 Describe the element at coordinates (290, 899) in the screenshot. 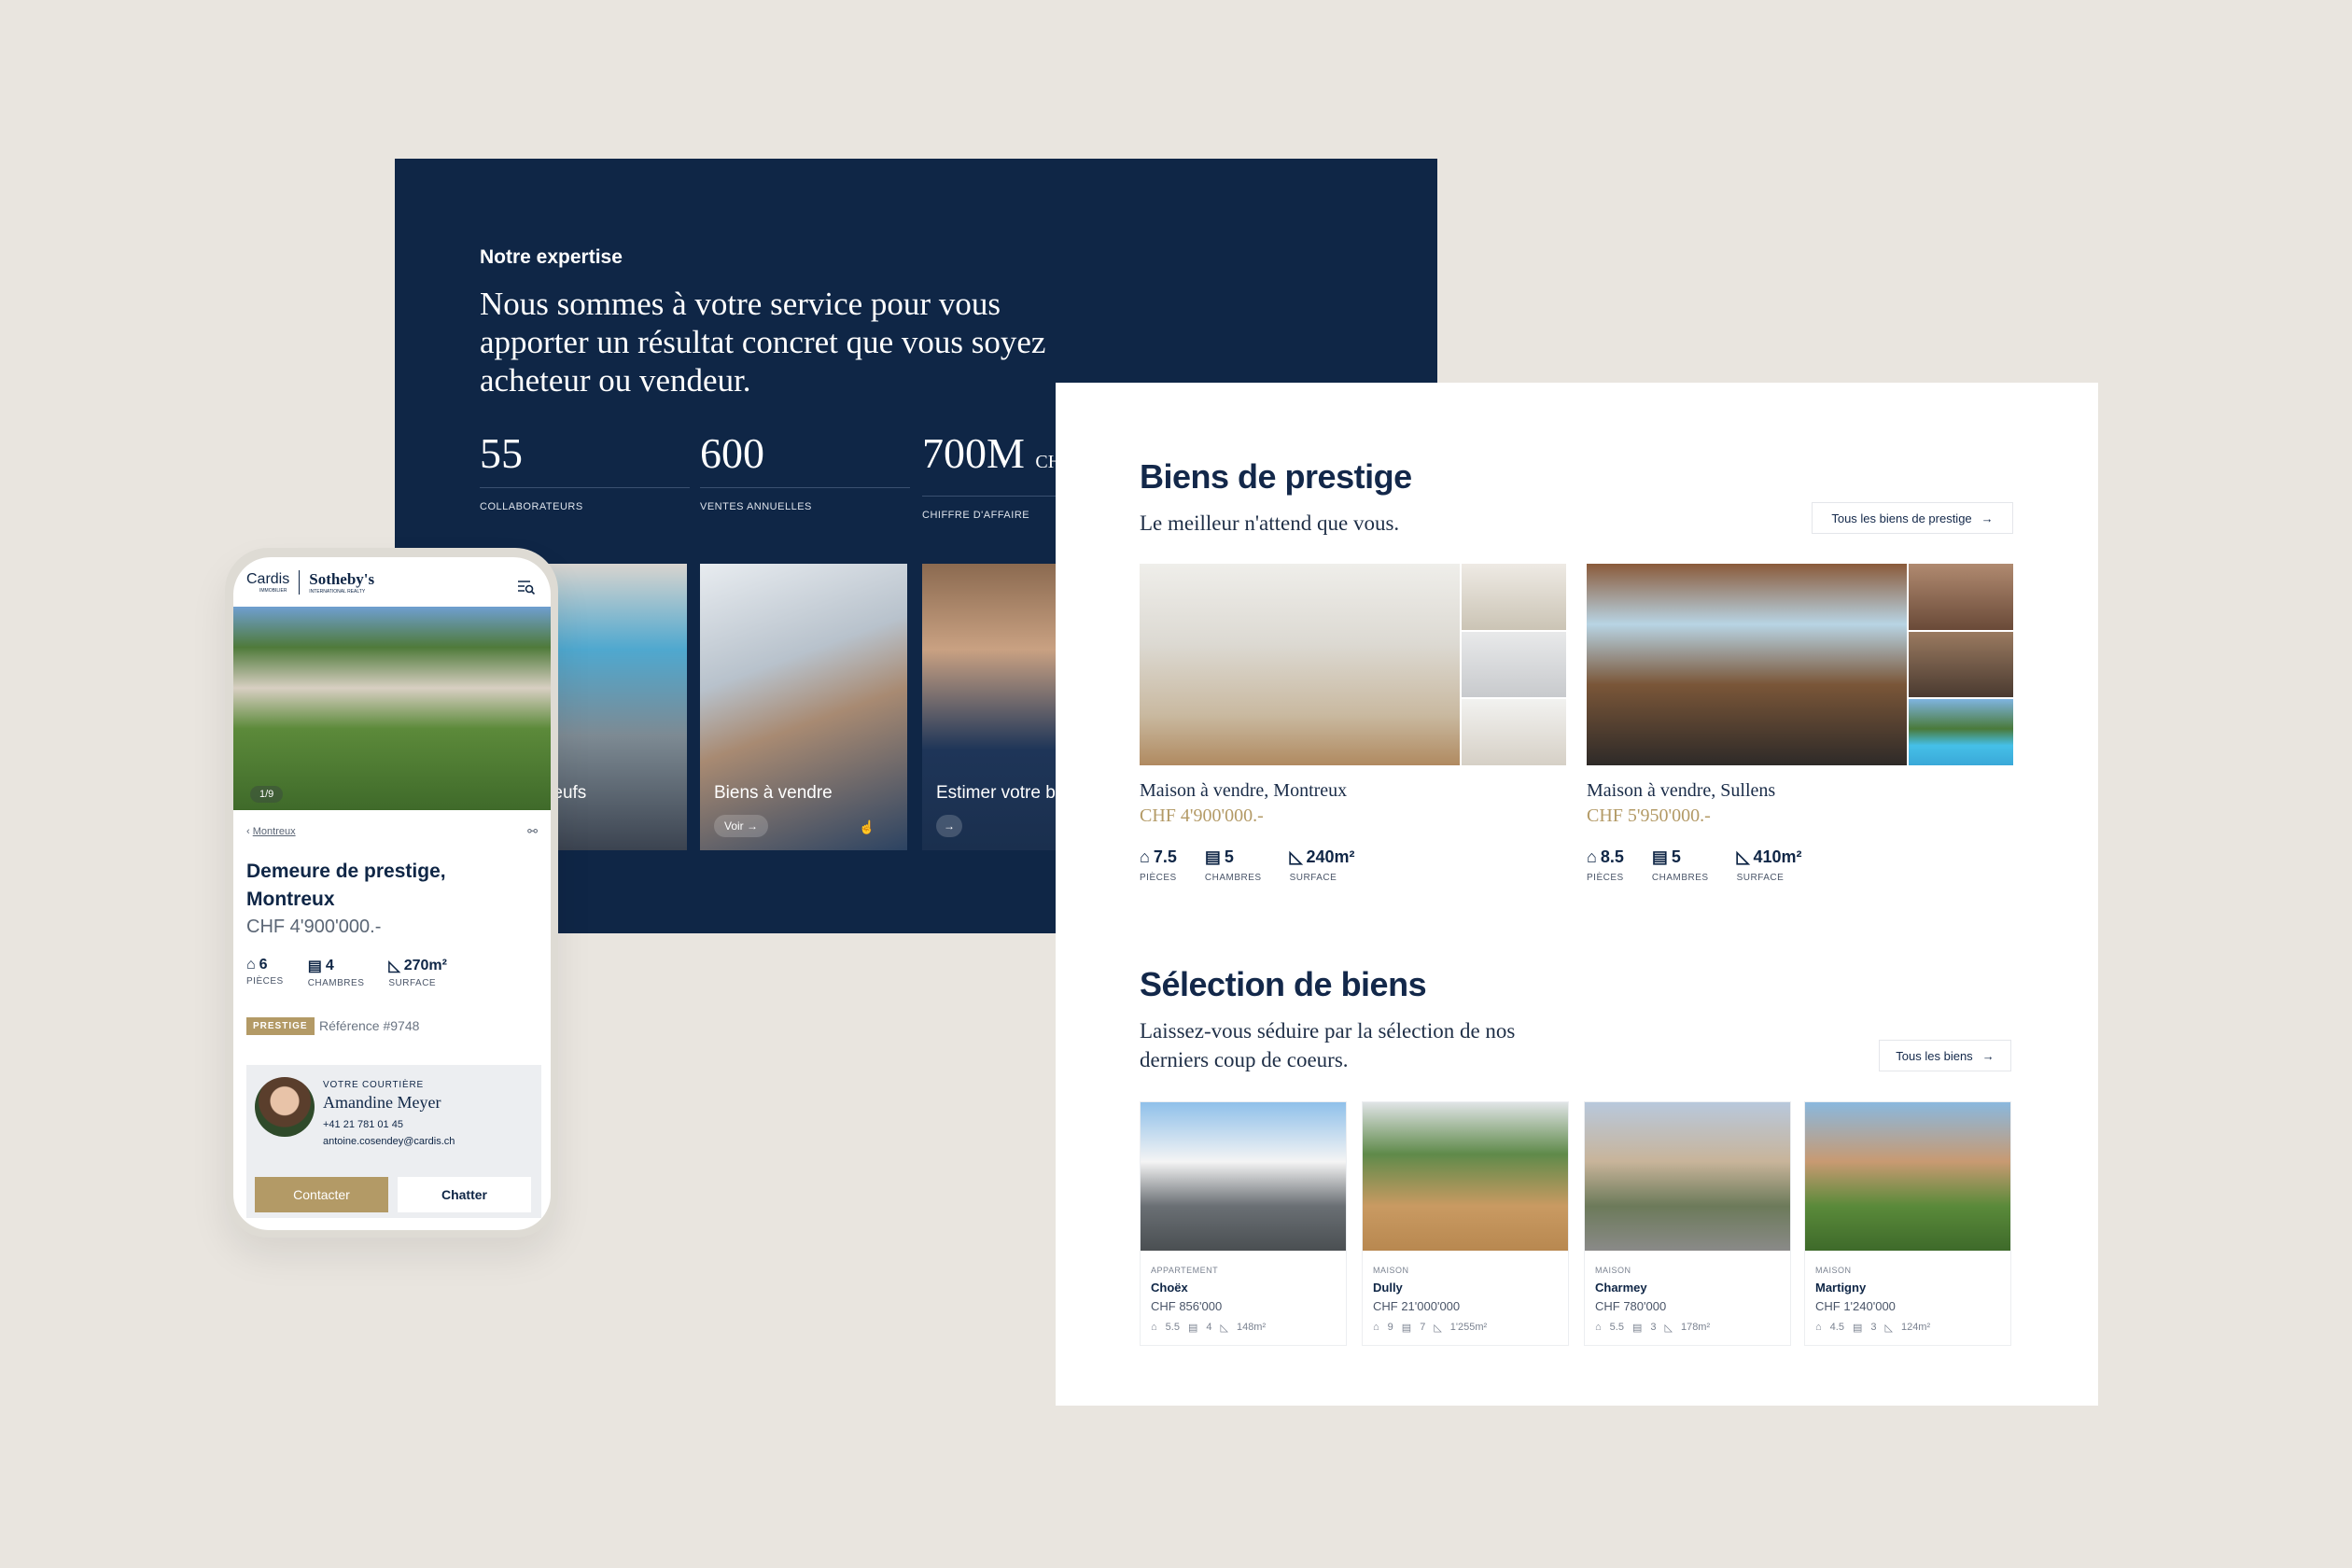

I see `title-line: Montreux` at that location.